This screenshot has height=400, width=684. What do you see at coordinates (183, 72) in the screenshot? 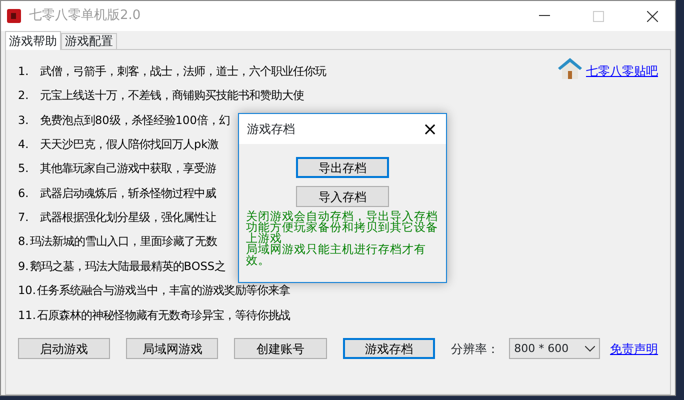
I see `help-text: 武僧，弓箭手，刺客，战士，法师，道士，六个职业任你玩` at bounding box center [183, 72].